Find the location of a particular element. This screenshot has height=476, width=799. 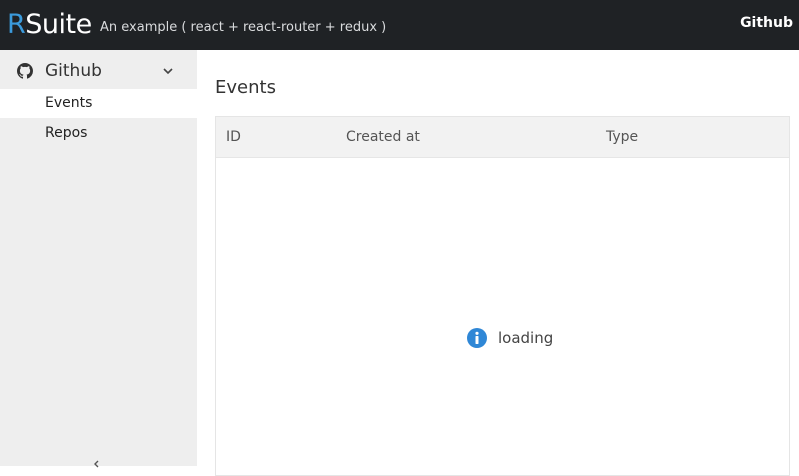

sidebar-group-label: Github is located at coordinates (73, 71).